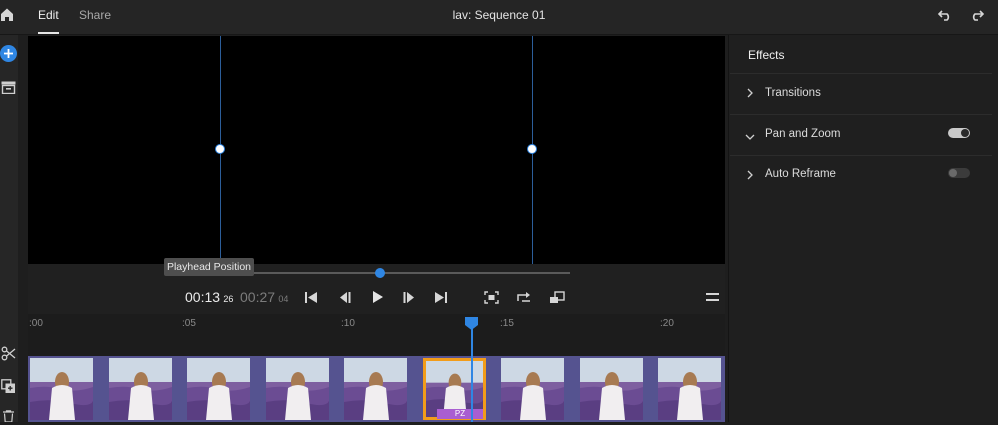 Image resolution: width=998 pixels, height=425 pixels. What do you see at coordinates (380, 273) in the screenshot?
I see `scrubber-handle` at bounding box center [380, 273].